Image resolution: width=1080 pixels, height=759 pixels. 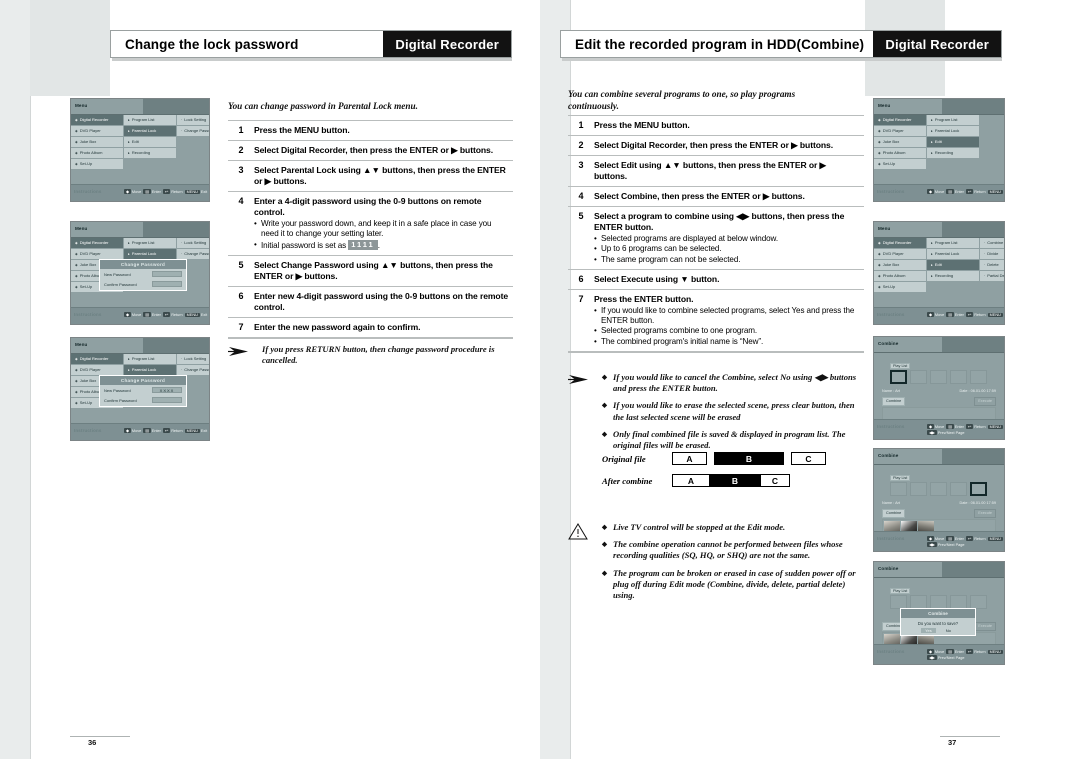 I want to click on osd-option-combine: · Combine, so click(x=992, y=243).